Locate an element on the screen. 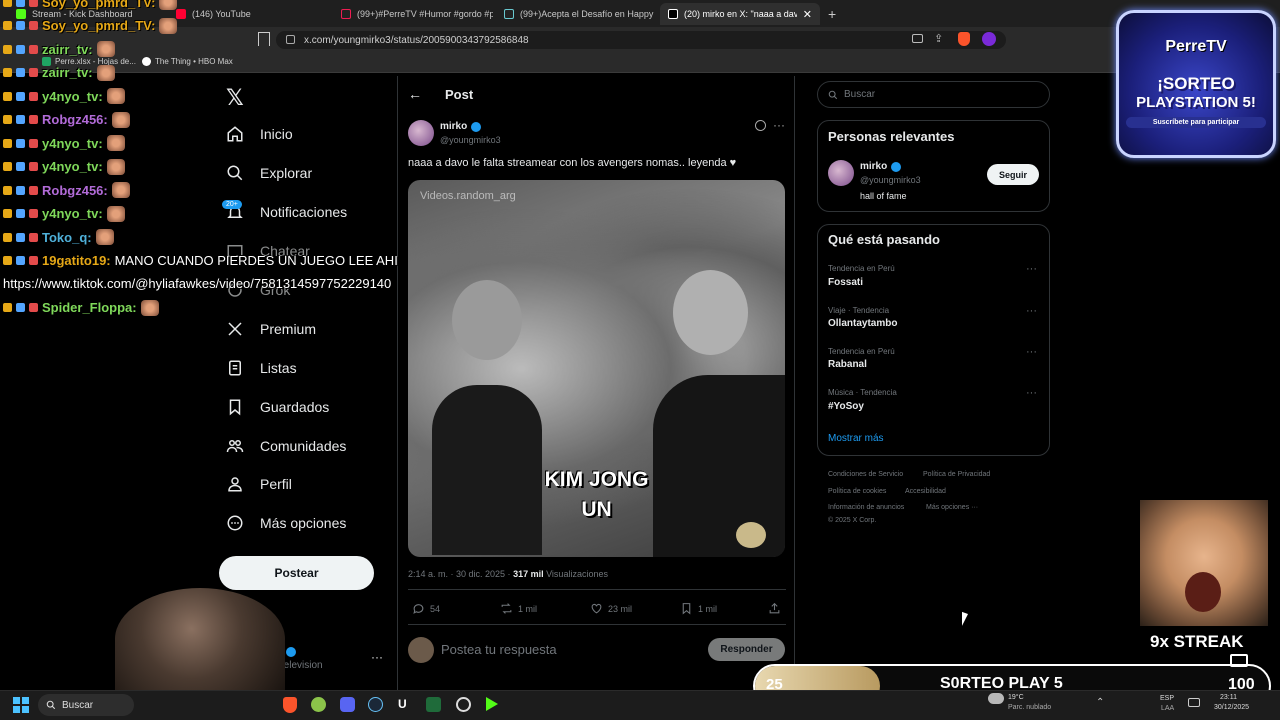 The width and height of the screenshot is (1280, 720). reply-input: Postea tu respuesta is located at coordinates (499, 649).